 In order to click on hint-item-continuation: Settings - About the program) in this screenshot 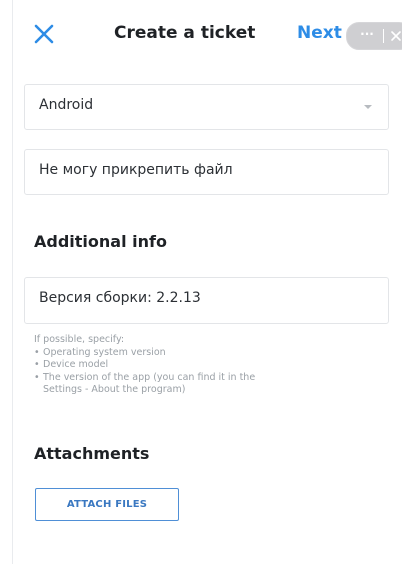, I will do `click(114, 389)`.